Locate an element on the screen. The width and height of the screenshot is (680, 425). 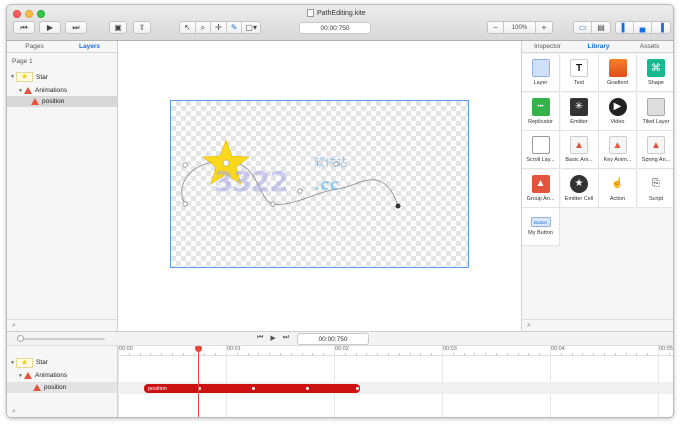
library-item-emitter: ✳ Emitter is located at coordinates (579, 111).